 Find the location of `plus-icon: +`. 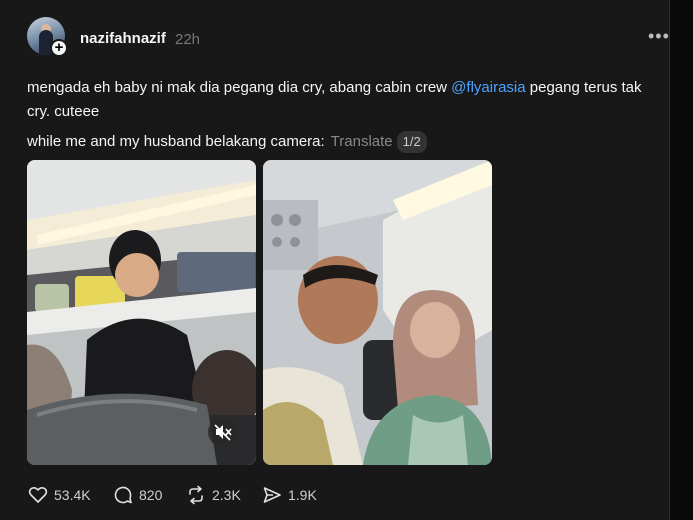

plus-icon: + is located at coordinates (59, 48).